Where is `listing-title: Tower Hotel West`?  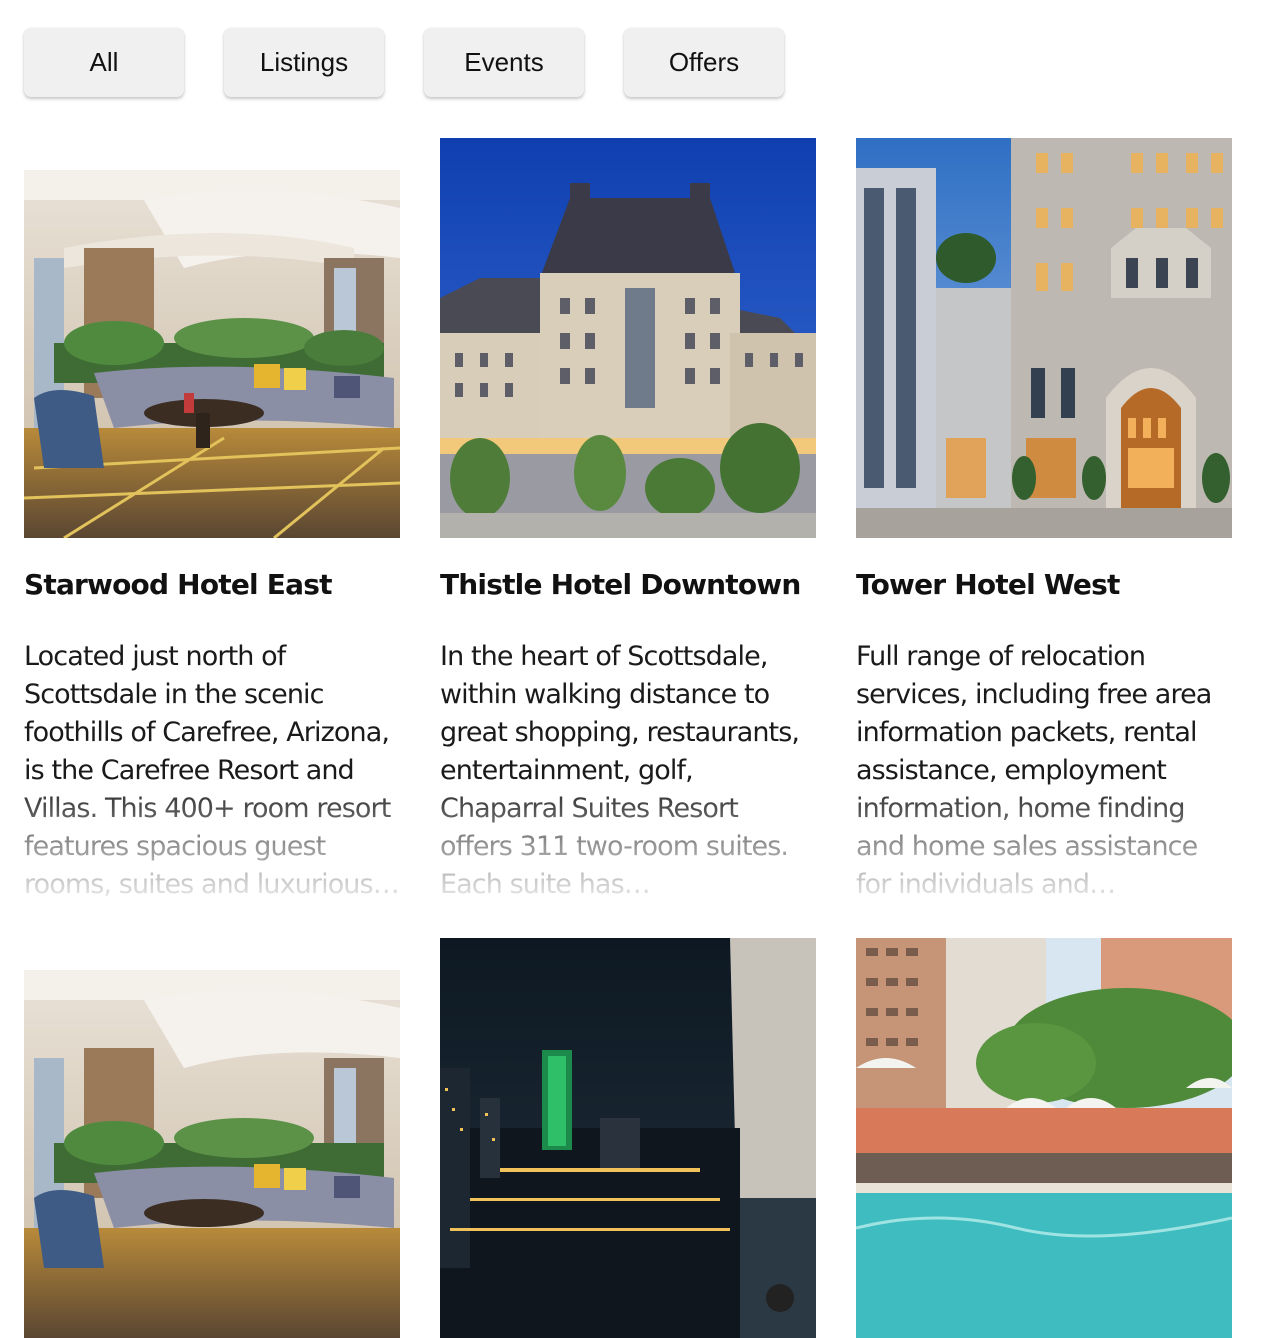
listing-title: Tower Hotel West is located at coordinates (1044, 584).